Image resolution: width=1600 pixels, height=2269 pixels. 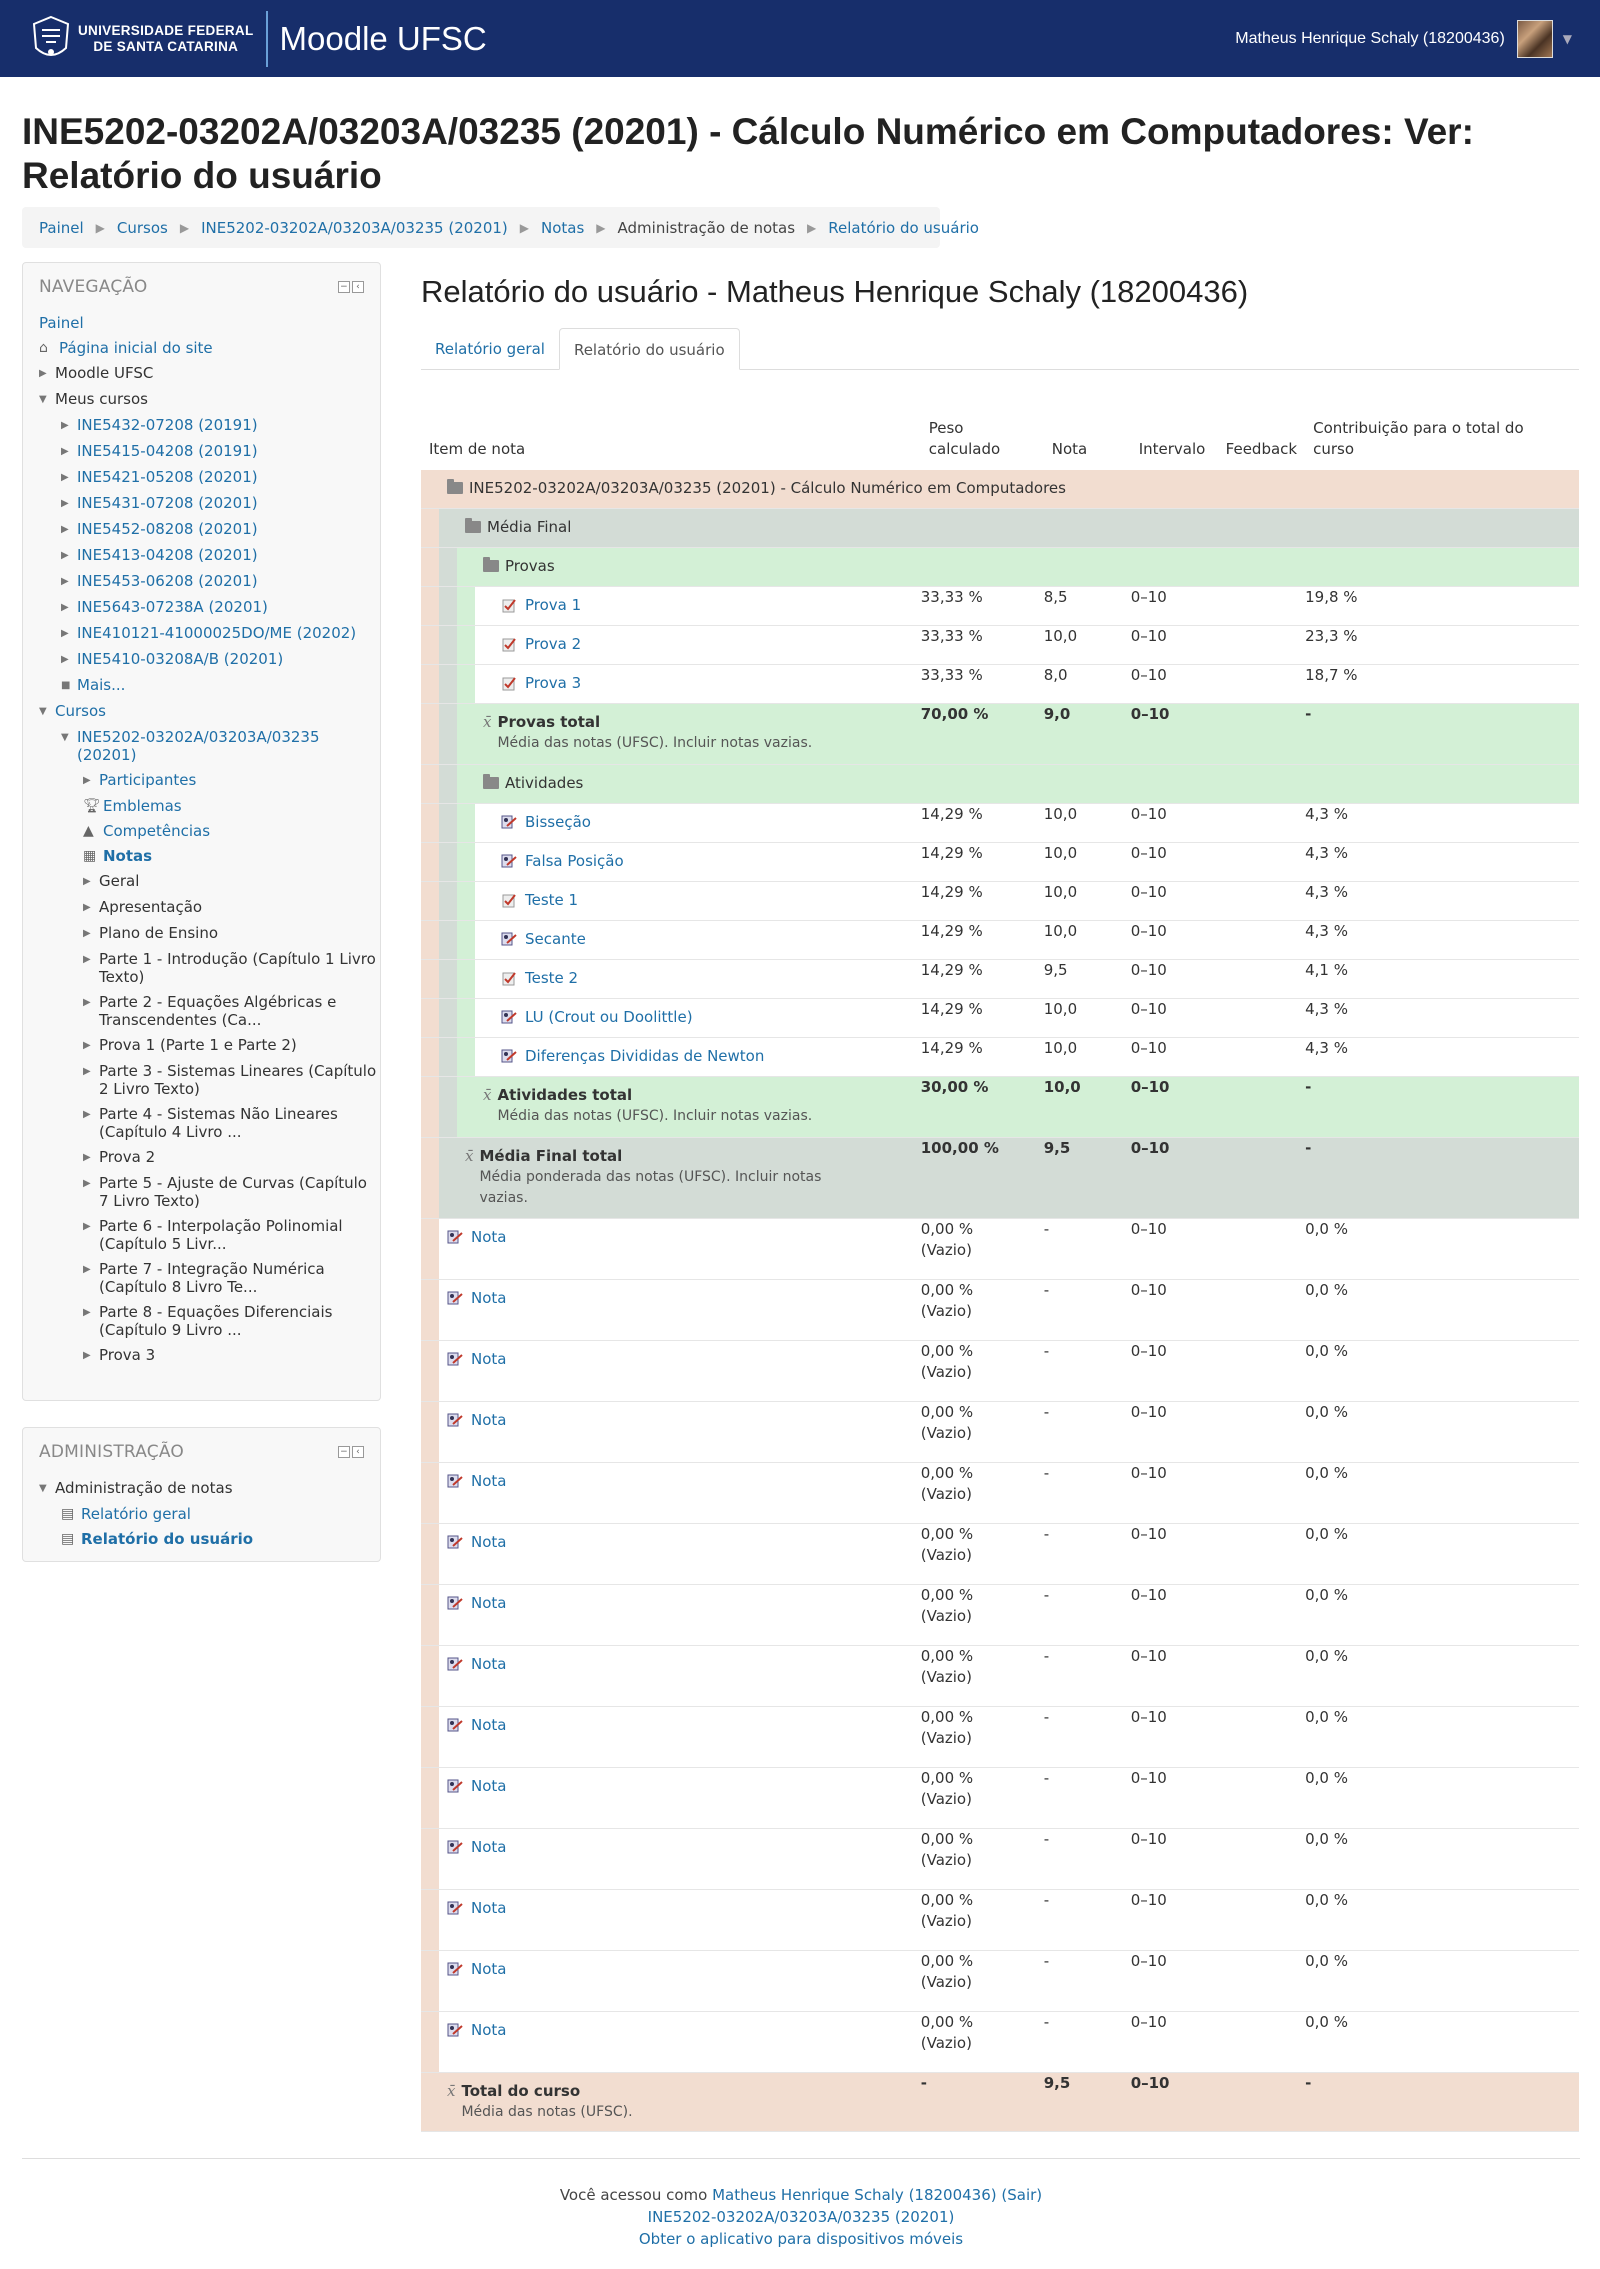 I want to click on nav-course-item: ▶ INE5421-05208 (20201), so click(x=209, y=478).